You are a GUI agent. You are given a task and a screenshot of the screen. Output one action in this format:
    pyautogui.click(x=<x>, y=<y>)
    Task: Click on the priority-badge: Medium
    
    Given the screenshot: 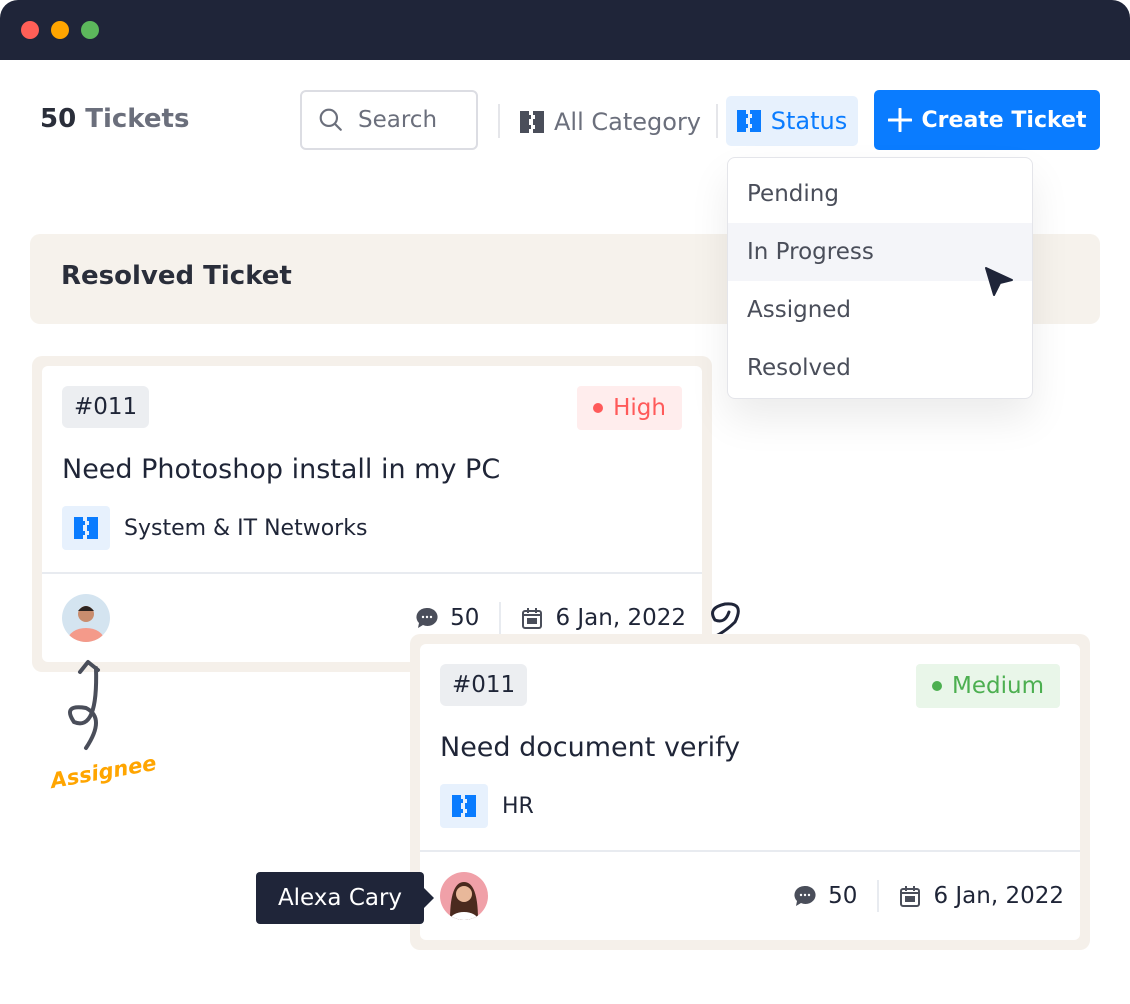 What is the action you would take?
    pyautogui.click(x=988, y=686)
    